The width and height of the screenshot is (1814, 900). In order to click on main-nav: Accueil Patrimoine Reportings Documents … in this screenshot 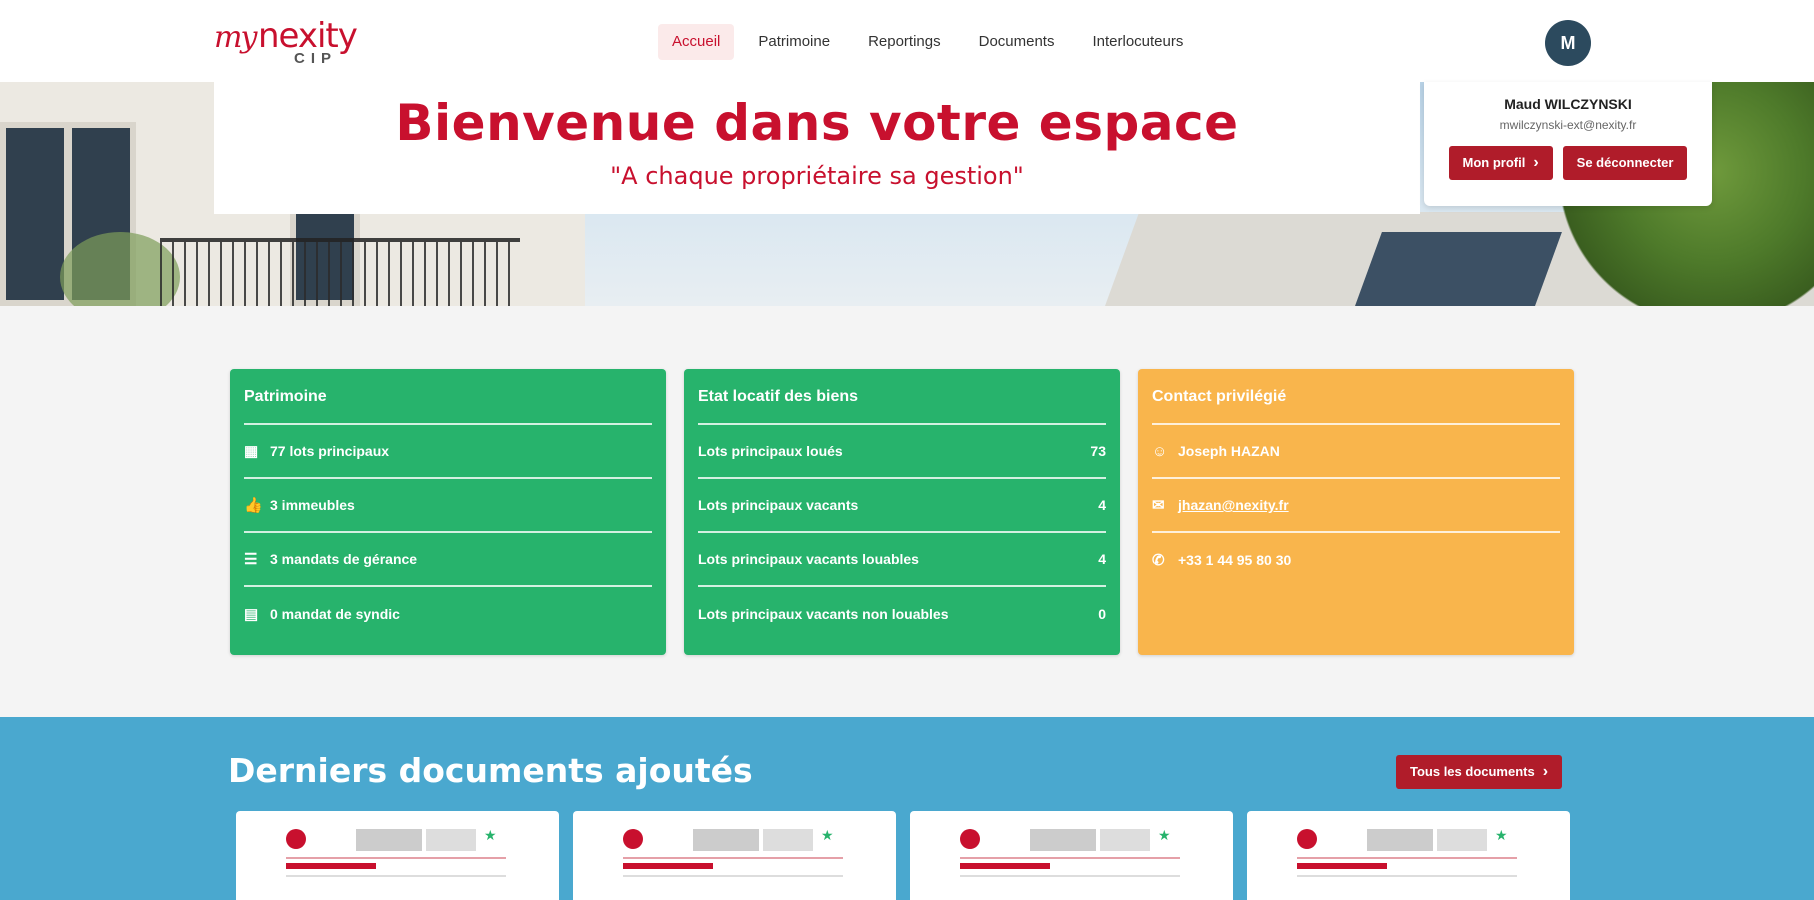, I will do `click(927, 42)`.